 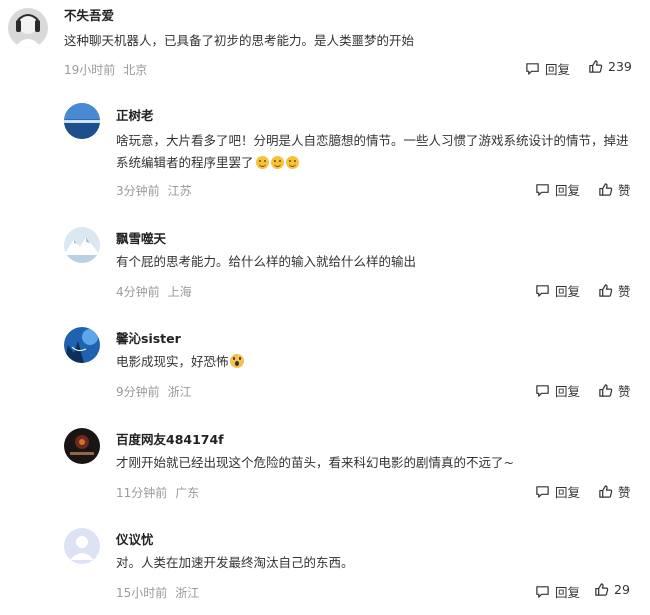 What do you see at coordinates (135, 70) in the screenshot?
I see `location: 北京` at bounding box center [135, 70].